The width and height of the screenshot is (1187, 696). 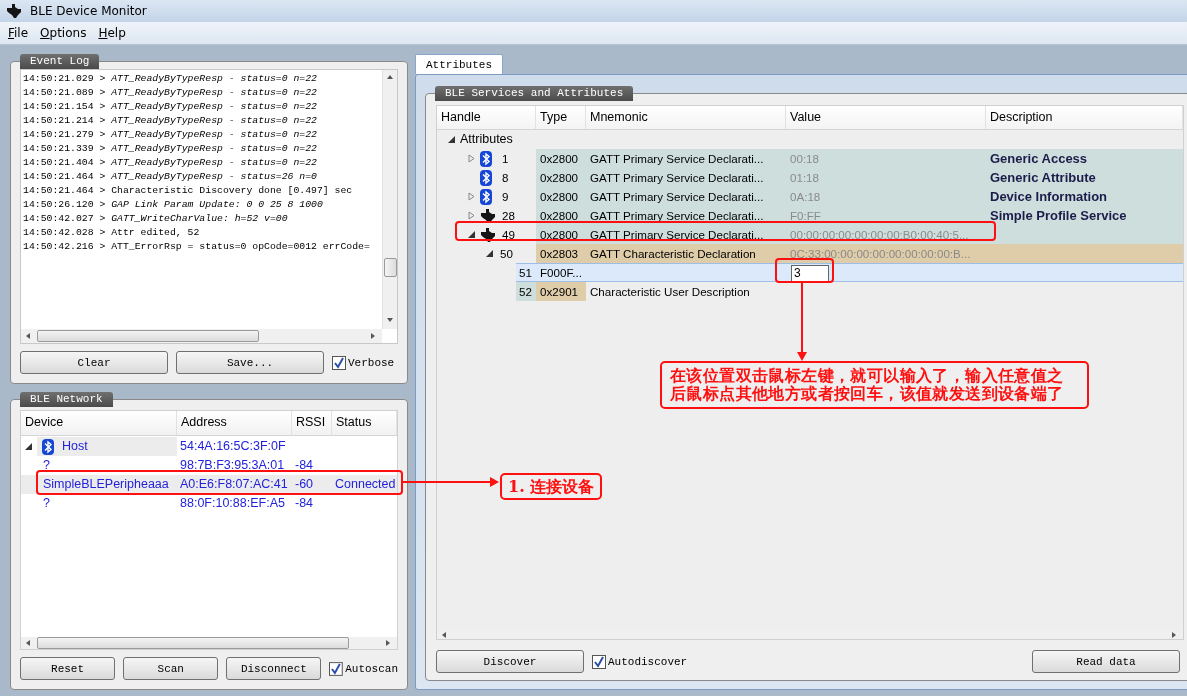 I want to click on value-field: 3, so click(x=810, y=273).